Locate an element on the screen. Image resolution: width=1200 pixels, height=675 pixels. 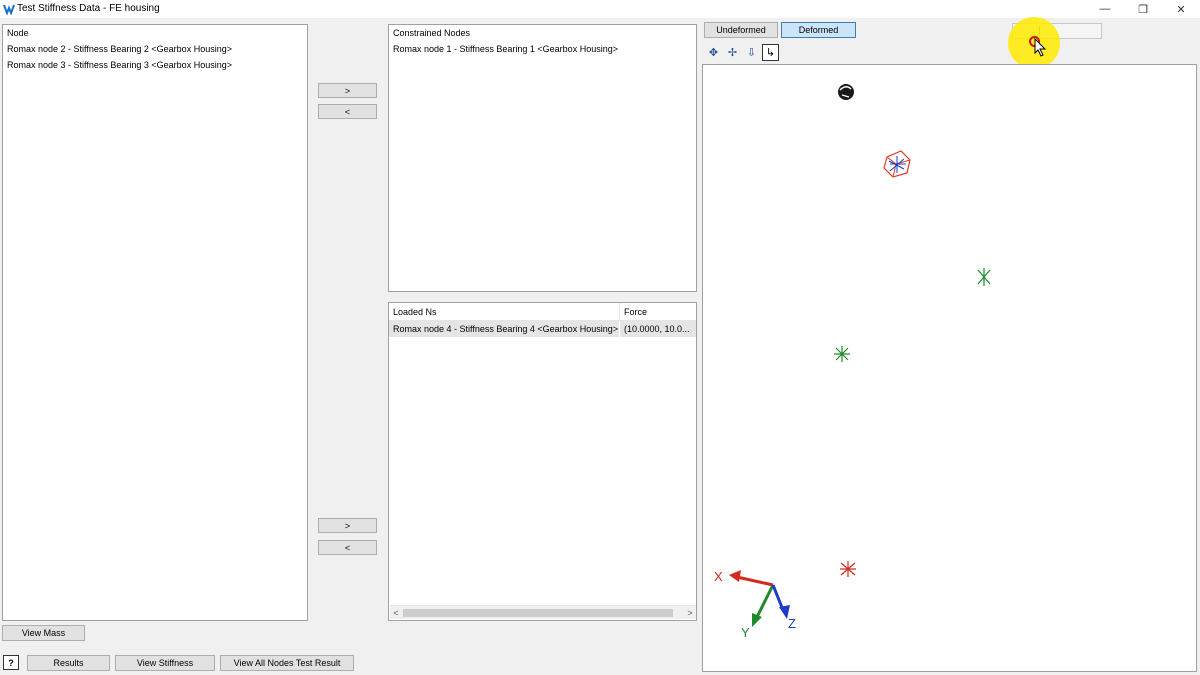
table-header: Loaded Ns Force is located at coordinates (542, 312).